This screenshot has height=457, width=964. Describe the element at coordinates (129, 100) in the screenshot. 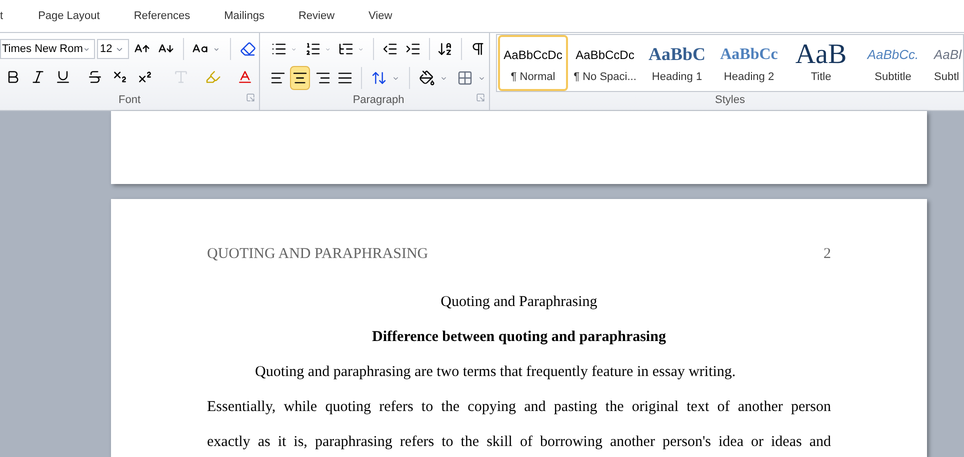

I see `group-label: Font` at that location.